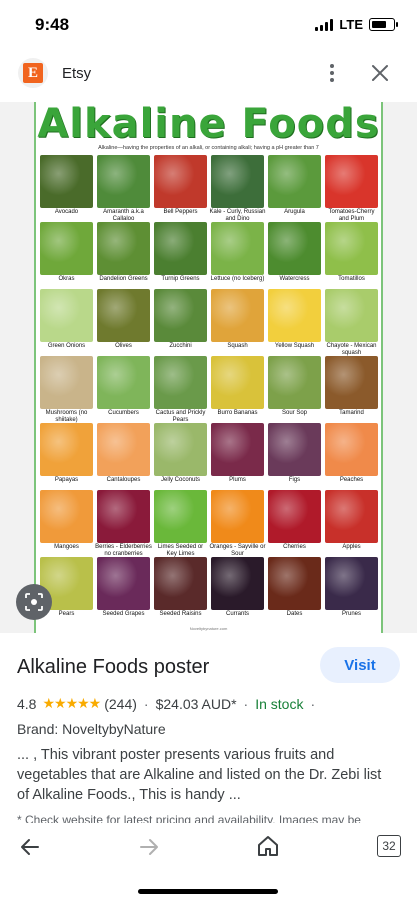 This screenshot has width=417, height=902. What do you see at coordinates (294, 521) in the screenshot?
I see `food-cell: Cherries` at bounding box center [294, 521].